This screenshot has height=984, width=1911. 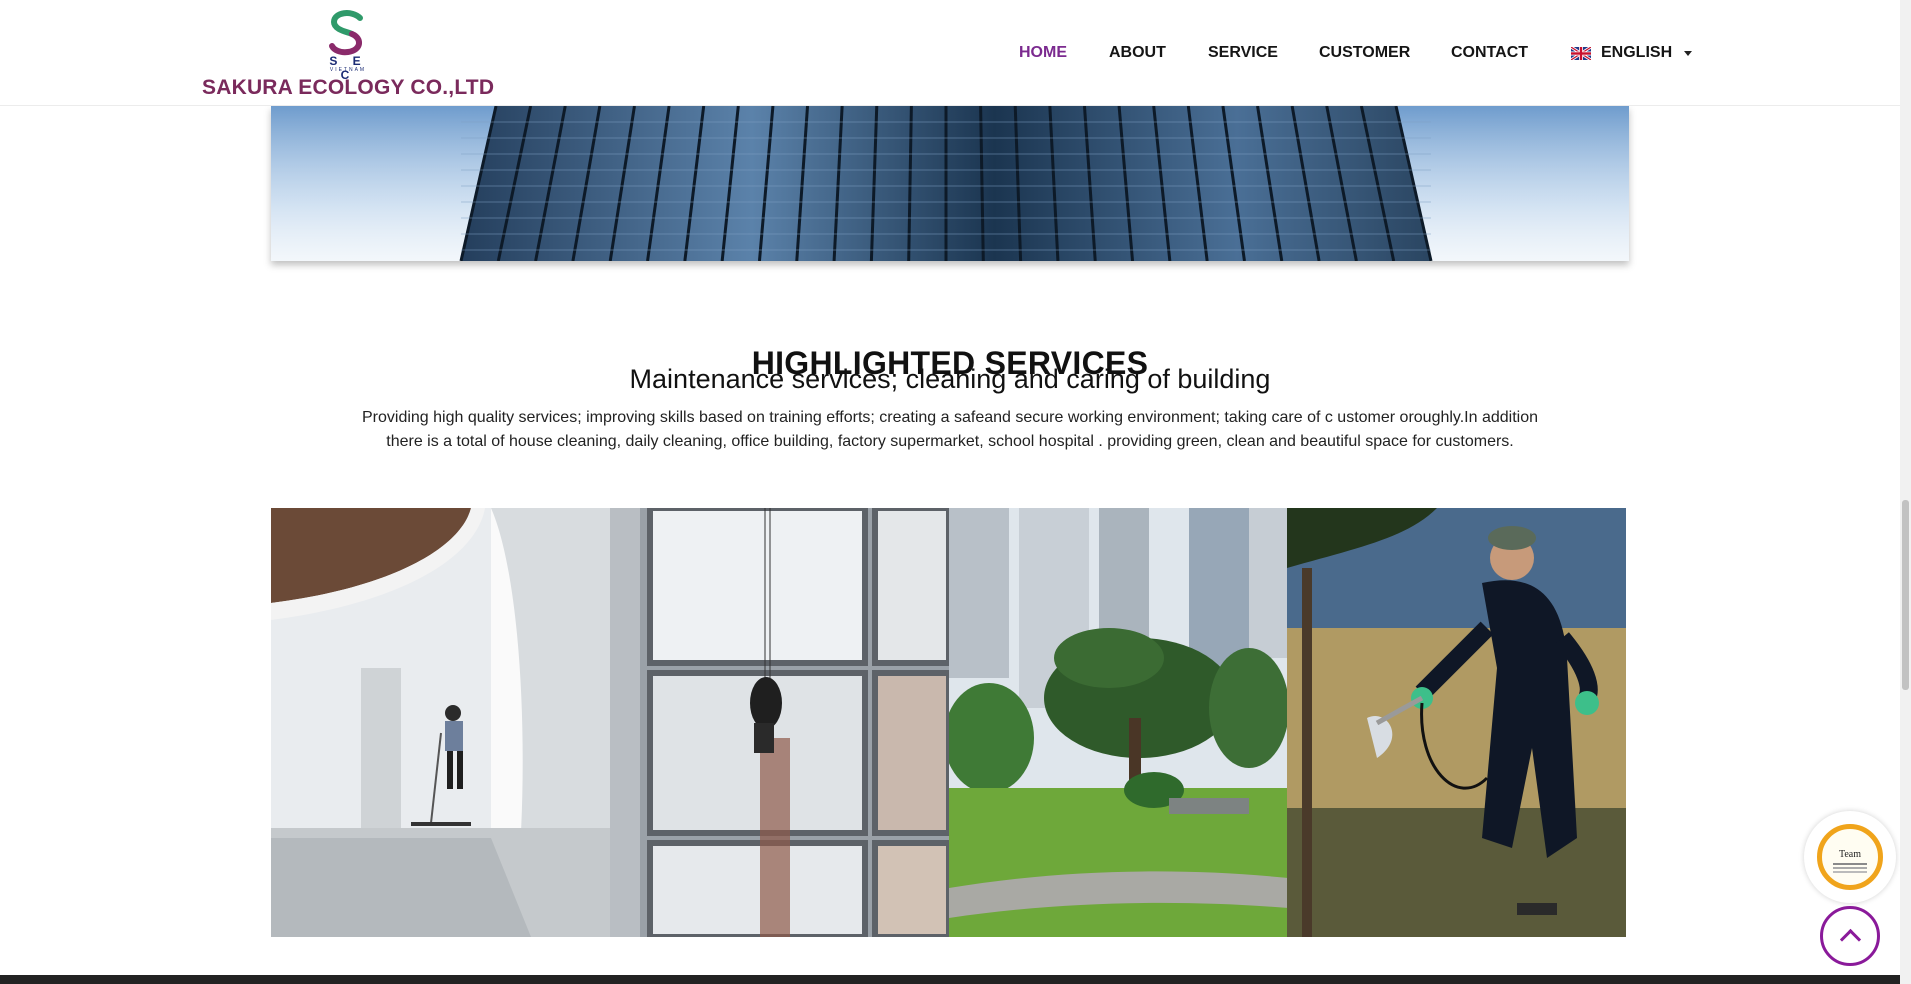 I want to click on landscaping-photo, so click(x=1118, y=722).